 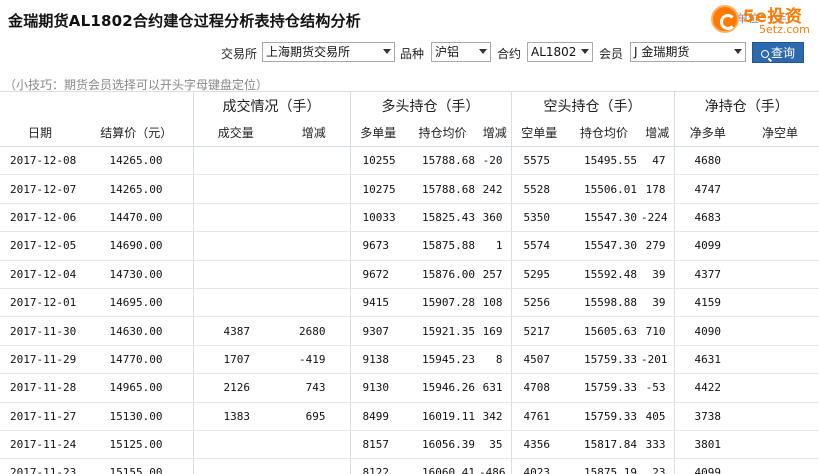 I want to click on cell-long-change: 242, so click(x=495, y=189).